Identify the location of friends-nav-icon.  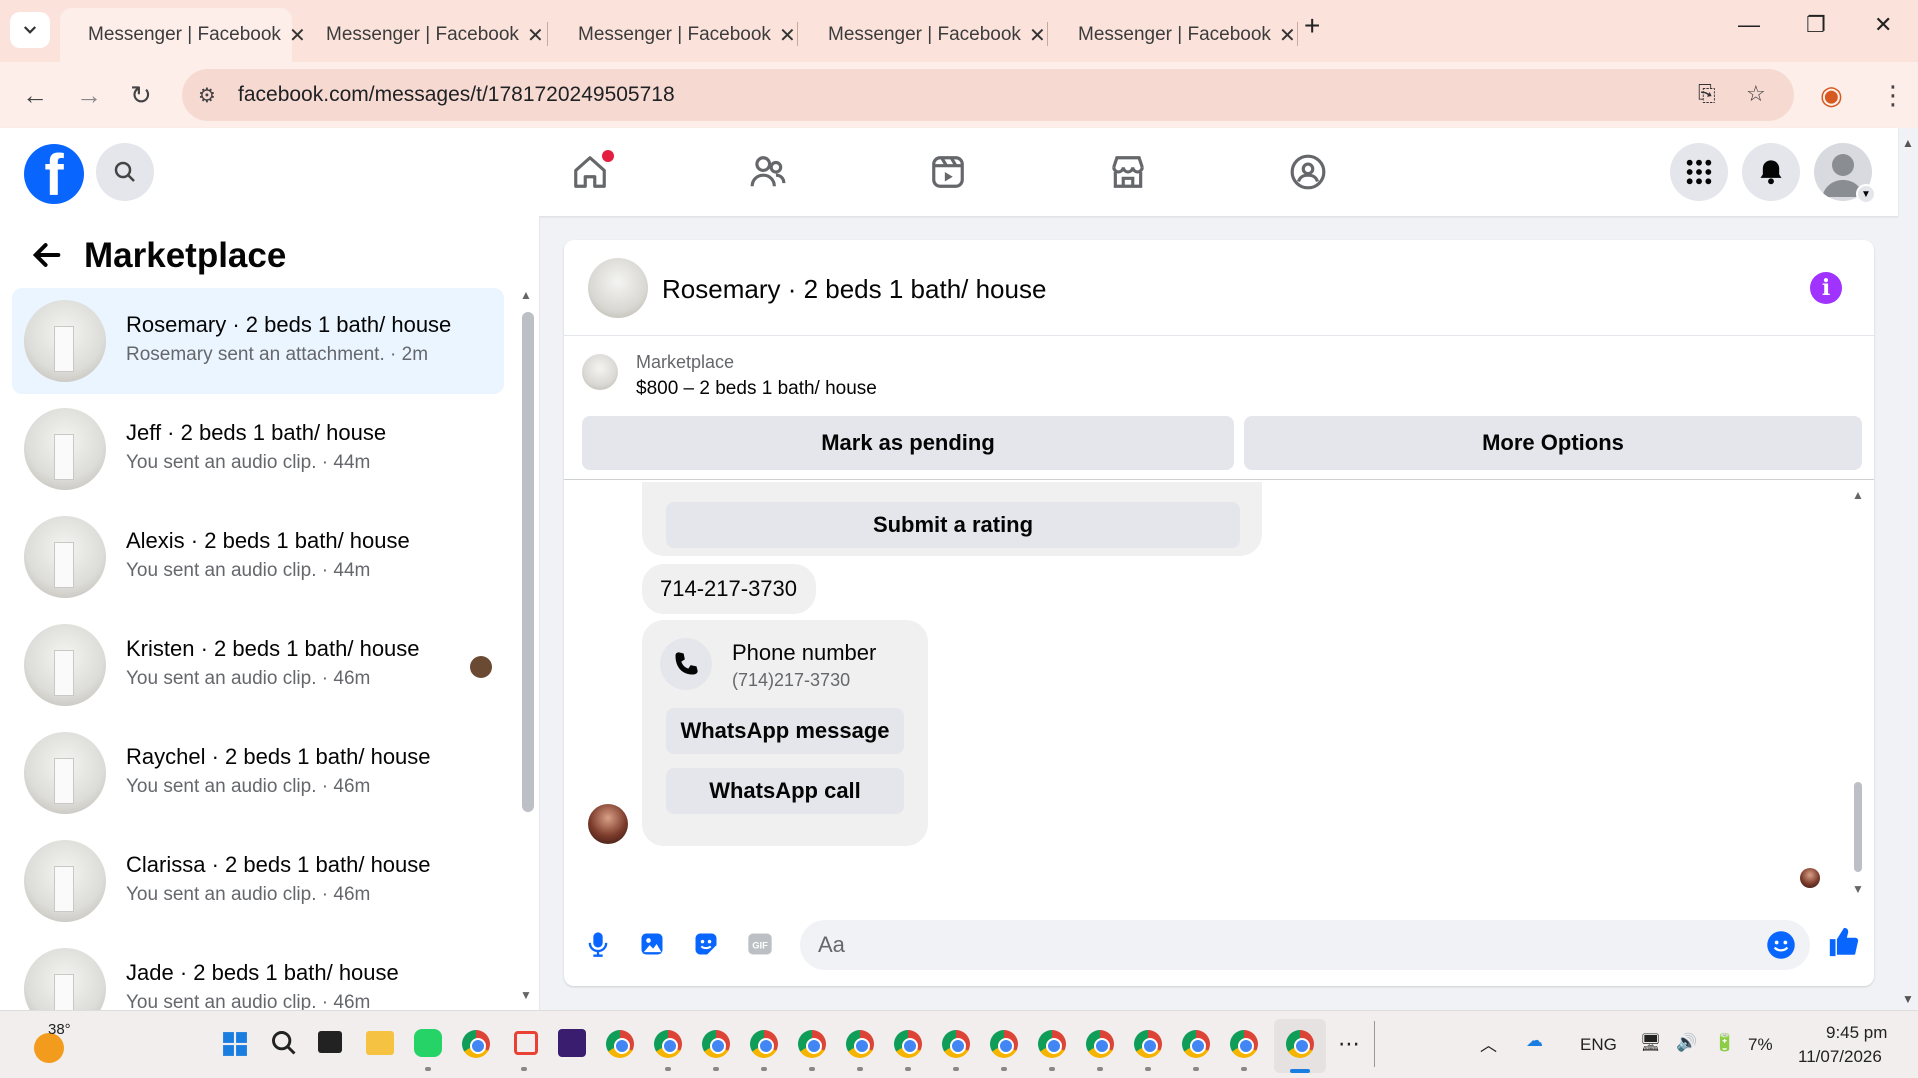
(768, 172).